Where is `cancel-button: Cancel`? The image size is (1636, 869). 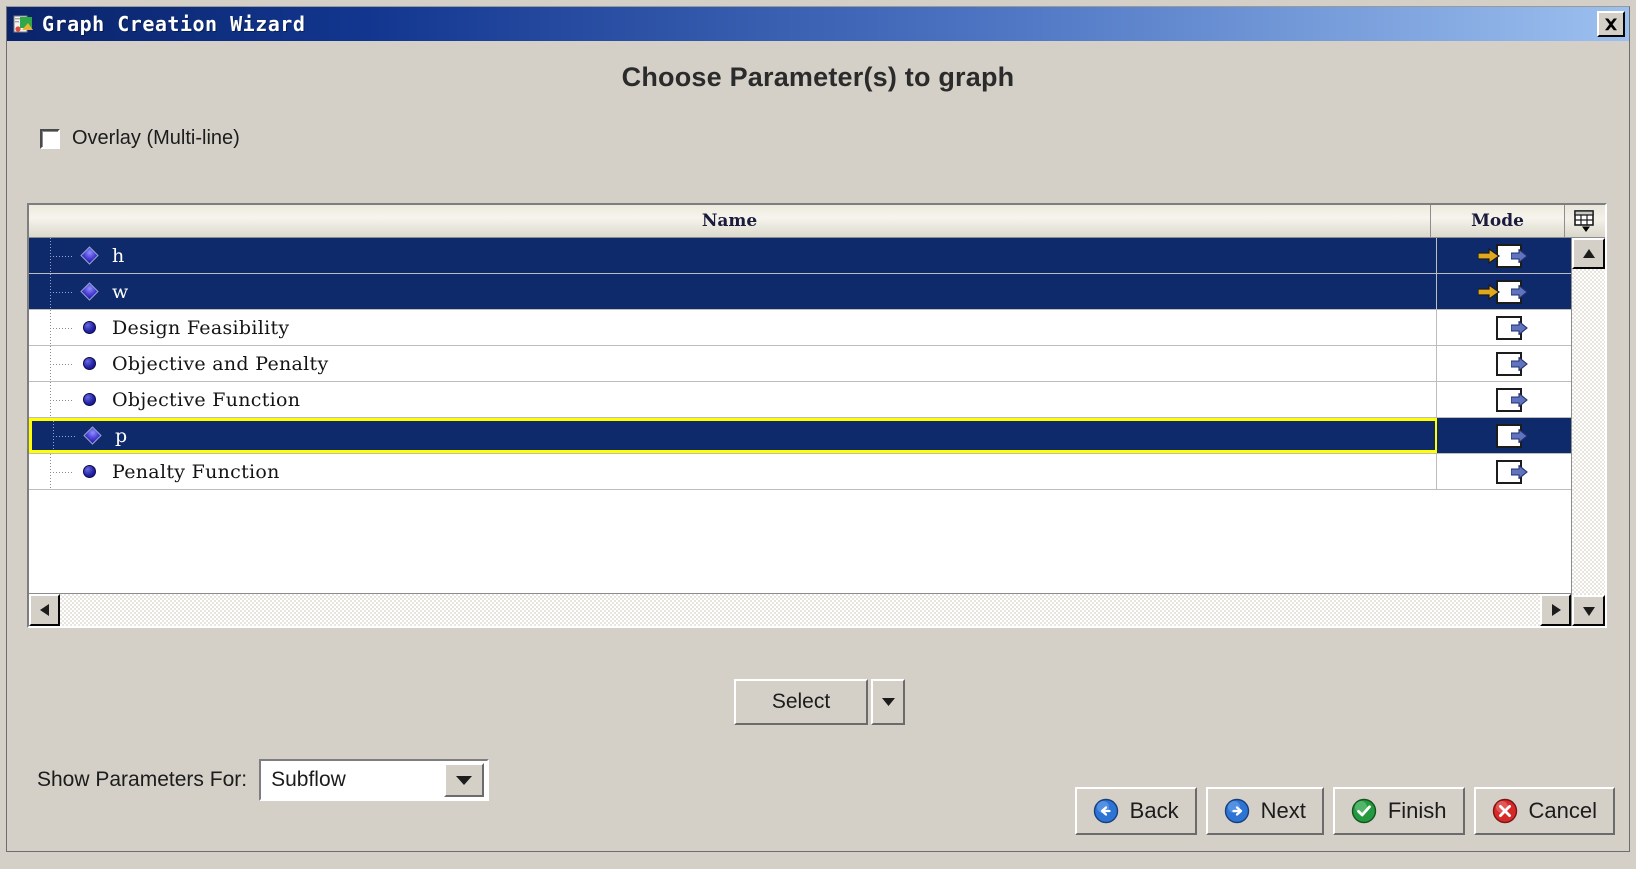 cancel-button: Cancel is located at coordinates (1544, 811).